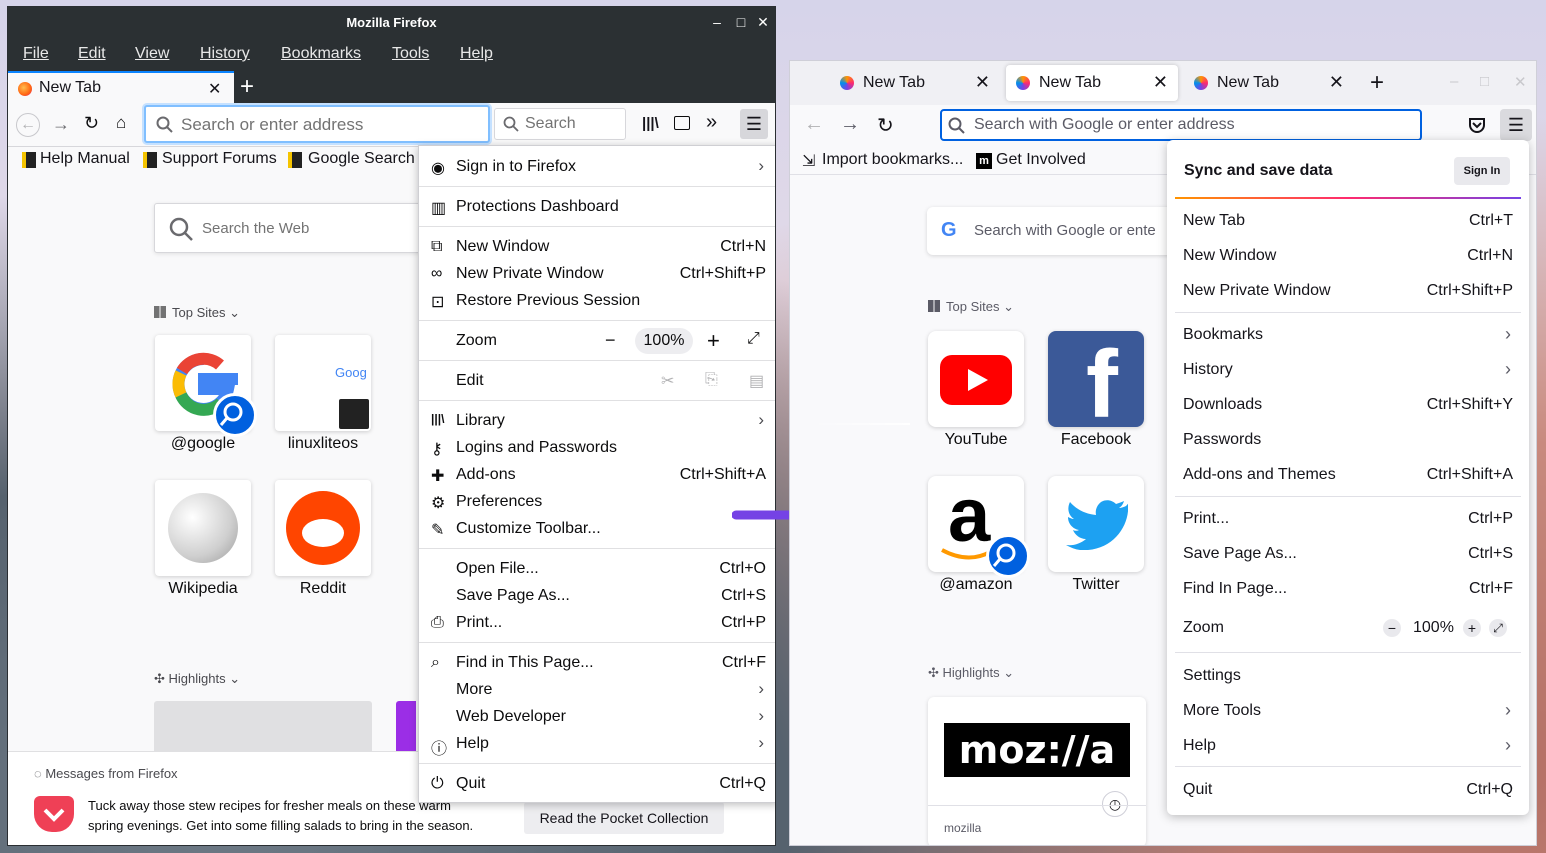 The height and width of the screenshot is (853, 1546). I want to click on sidebar-icon, so click(682, 123).